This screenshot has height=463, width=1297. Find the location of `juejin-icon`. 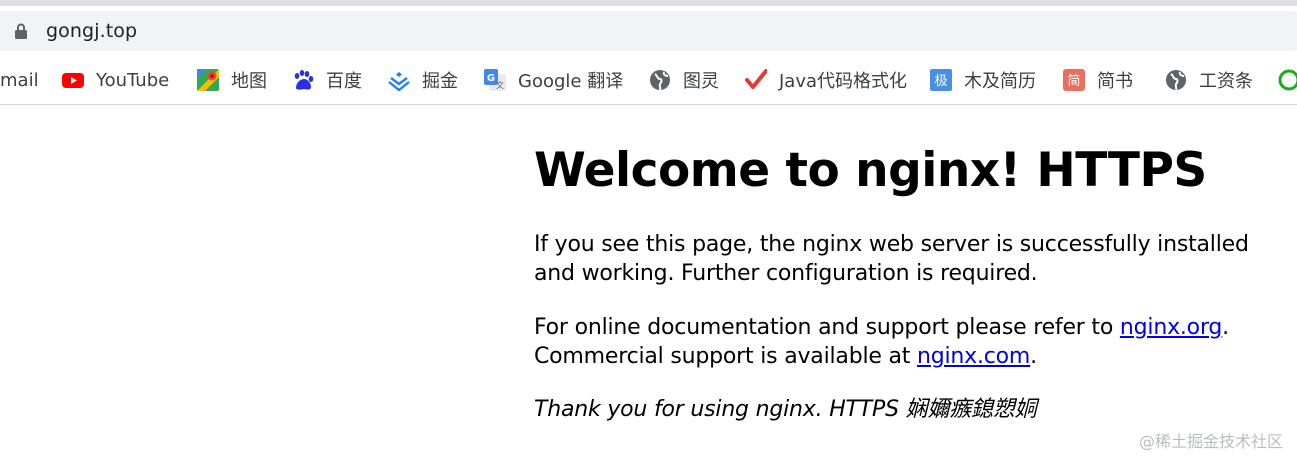

juejin-icon is located at coordinates (399, 80).